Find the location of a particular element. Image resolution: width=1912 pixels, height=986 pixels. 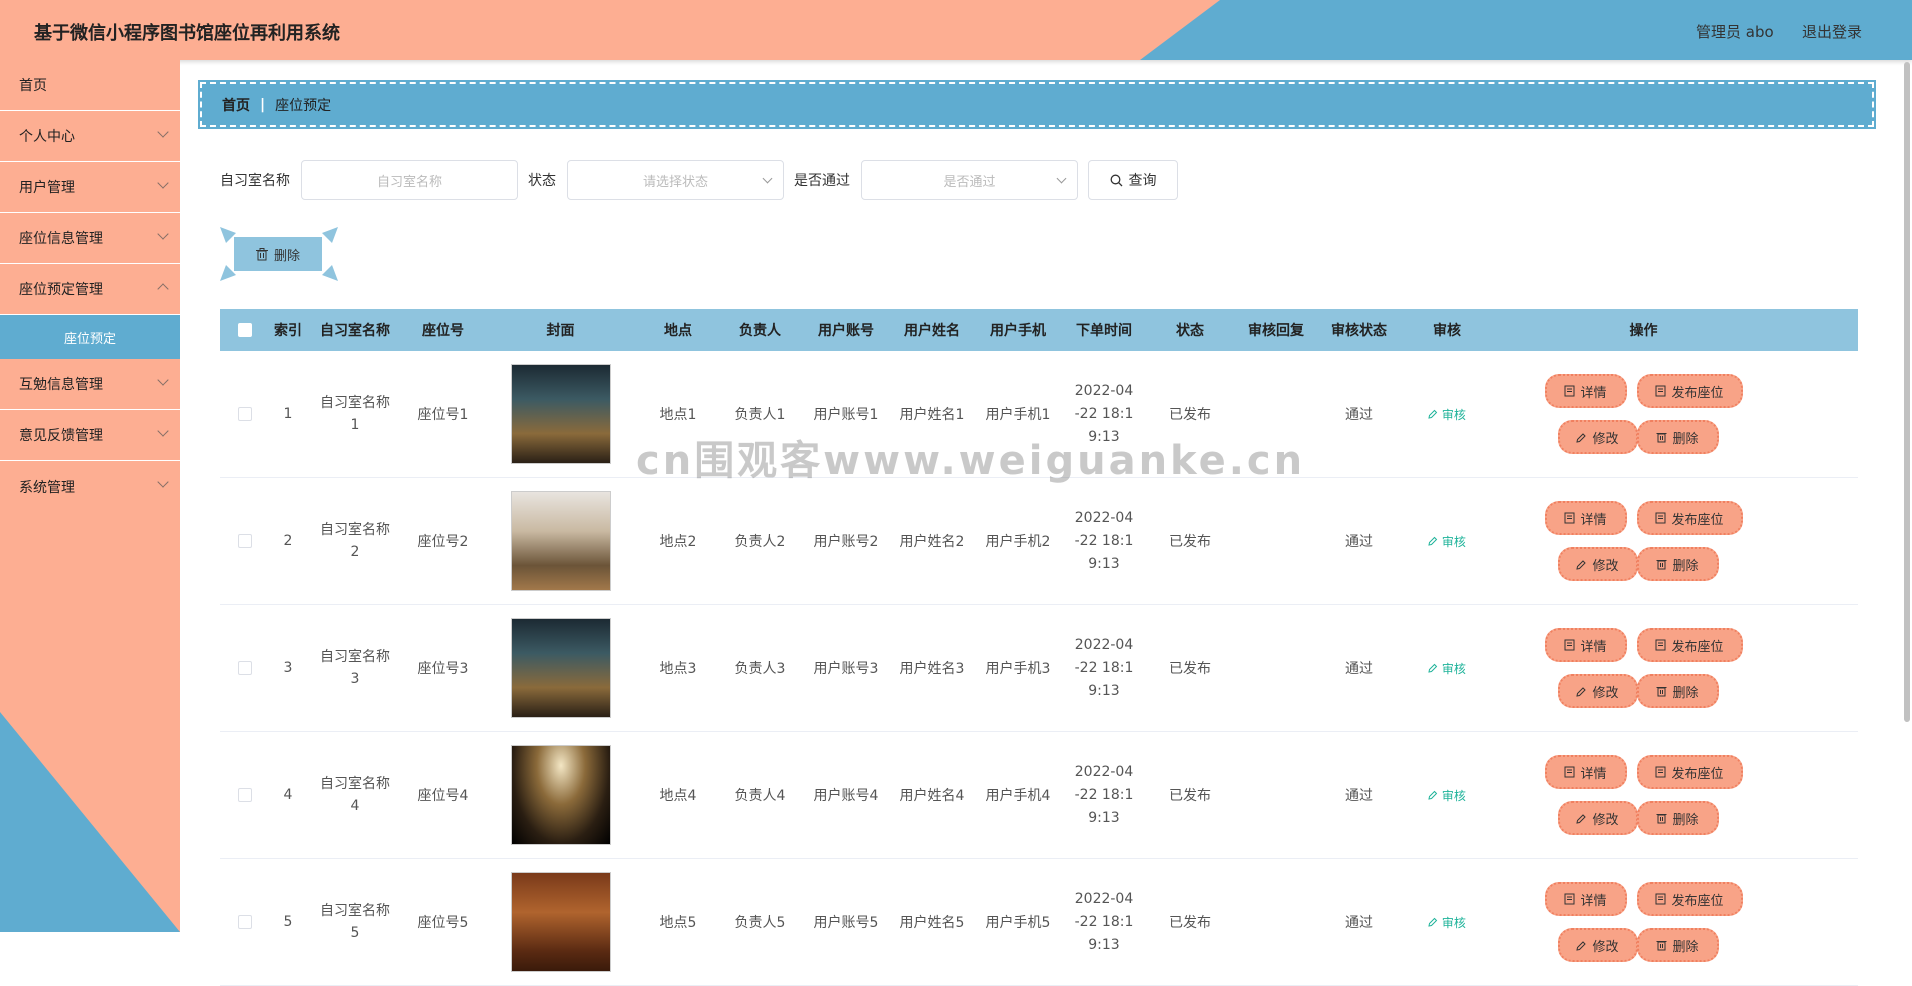

cell-room: 自习室名称2 is located at coordinates (355, 541).